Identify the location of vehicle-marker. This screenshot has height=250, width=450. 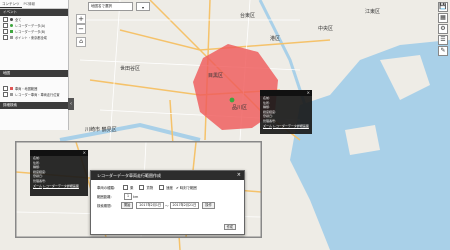
(232, 100).